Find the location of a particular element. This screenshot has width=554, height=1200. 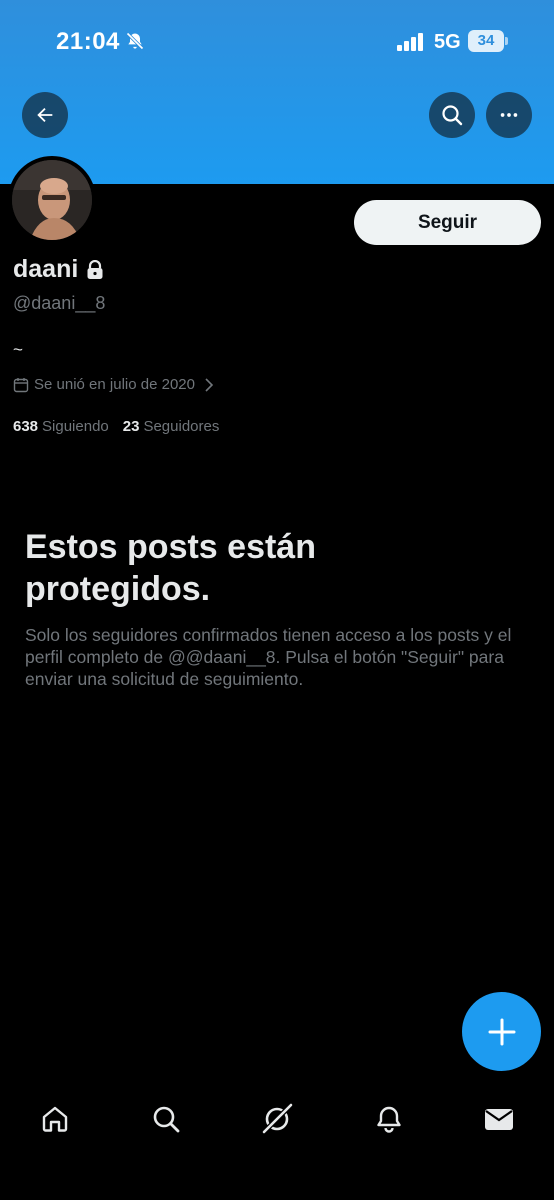

following-count: 638 is located at coordinates (26, 426).